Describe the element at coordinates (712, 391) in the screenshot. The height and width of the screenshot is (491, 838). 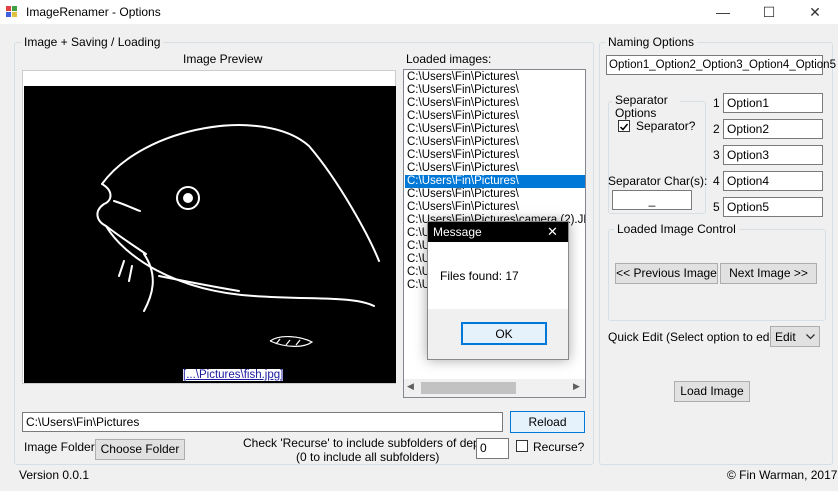
I see `load-image-button: Load Image` at that location.